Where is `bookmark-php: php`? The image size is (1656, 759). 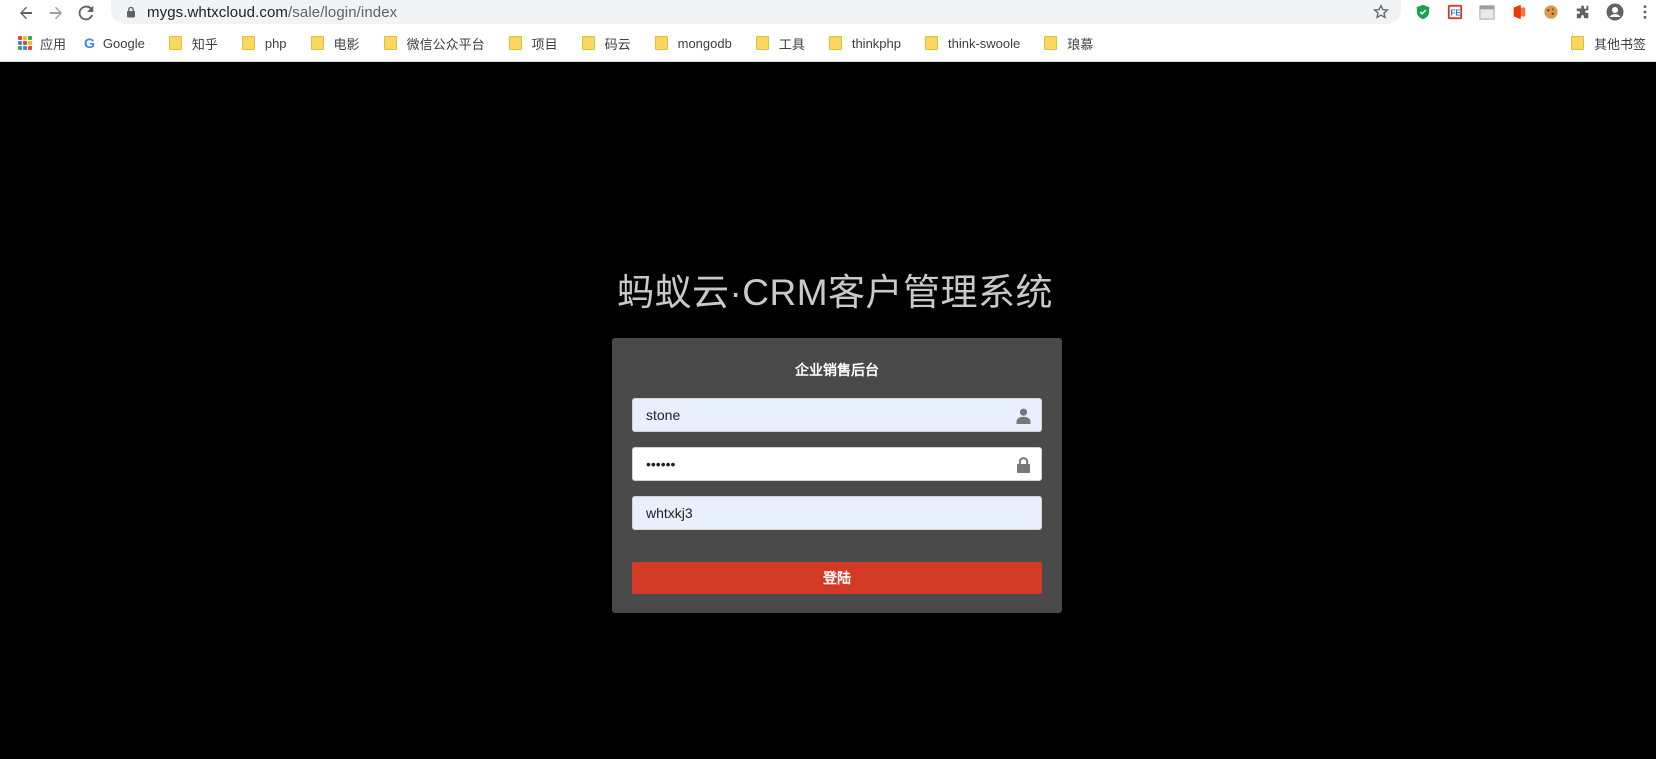 bookmark-php: php is located at coordinates (264, 43).